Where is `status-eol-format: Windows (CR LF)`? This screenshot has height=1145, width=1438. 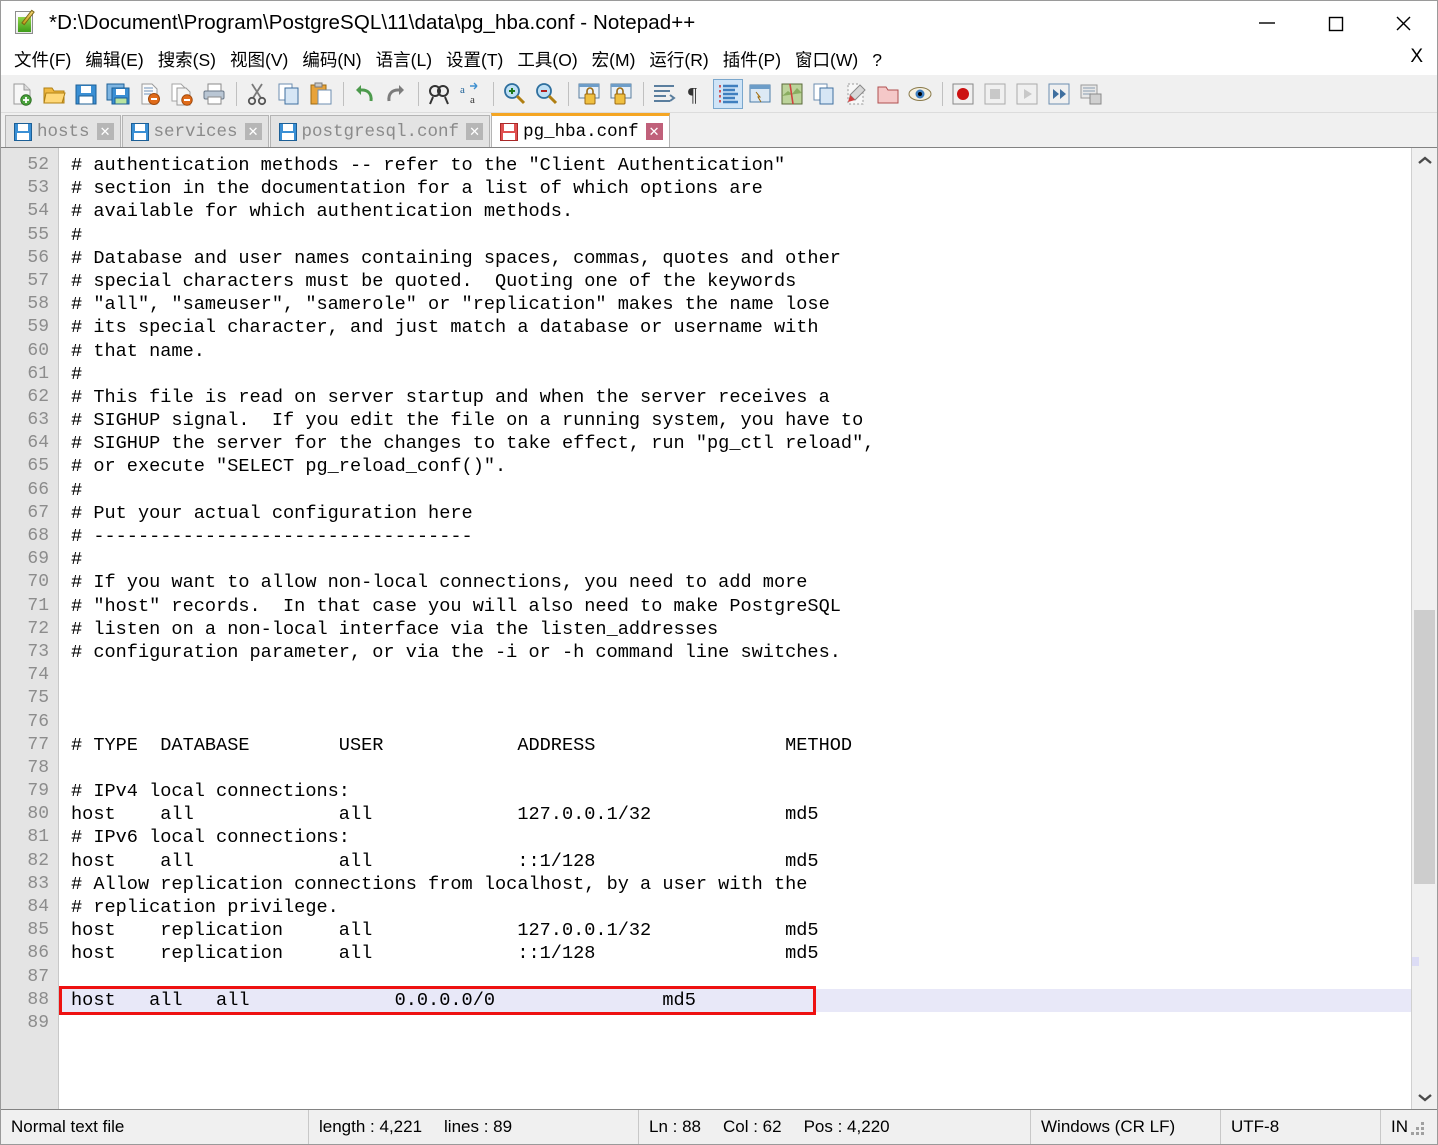 status-eol-format: Windows (CR LF) is located at coordinates (1126, 1127).